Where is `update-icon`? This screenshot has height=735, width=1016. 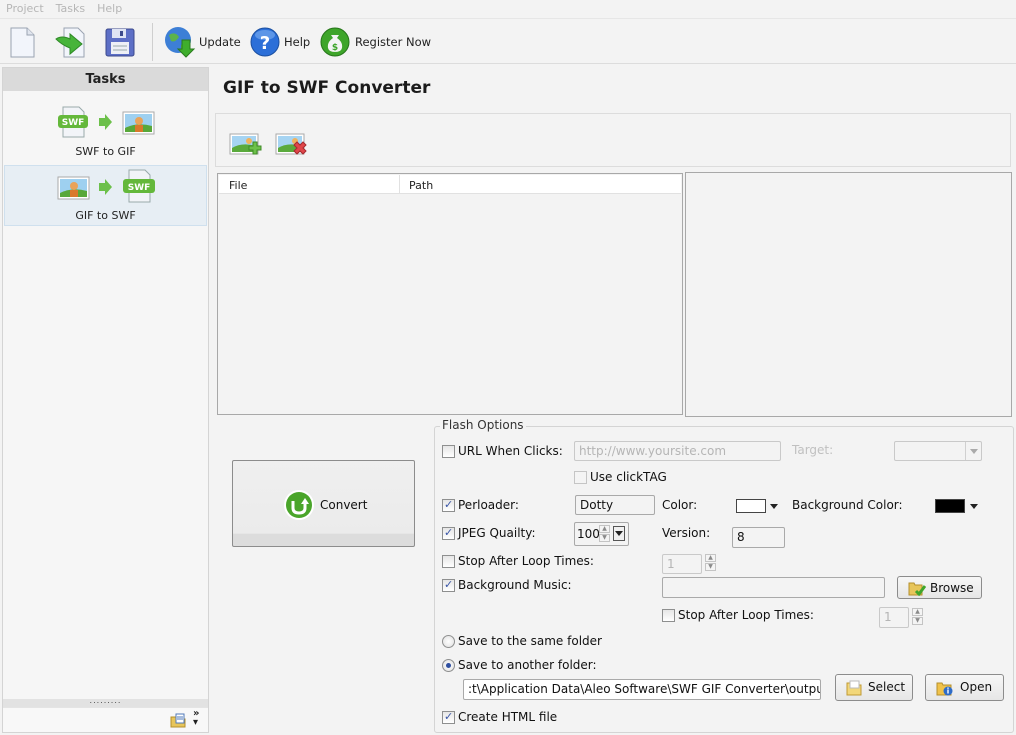 update-icon is located at coordinates (180, 42).